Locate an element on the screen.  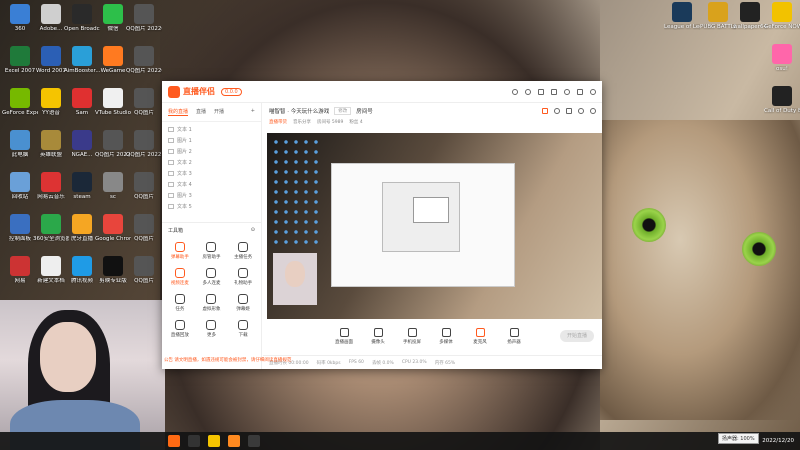
scene-item: 文本 4 is located at coordinates (211, 184).